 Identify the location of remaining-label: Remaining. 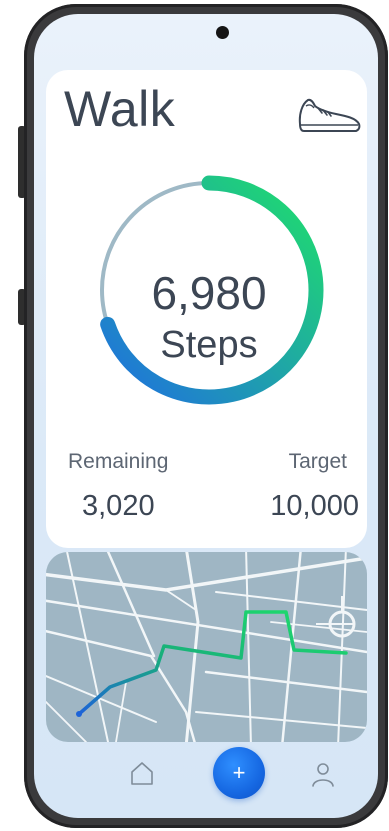
(118, 461).